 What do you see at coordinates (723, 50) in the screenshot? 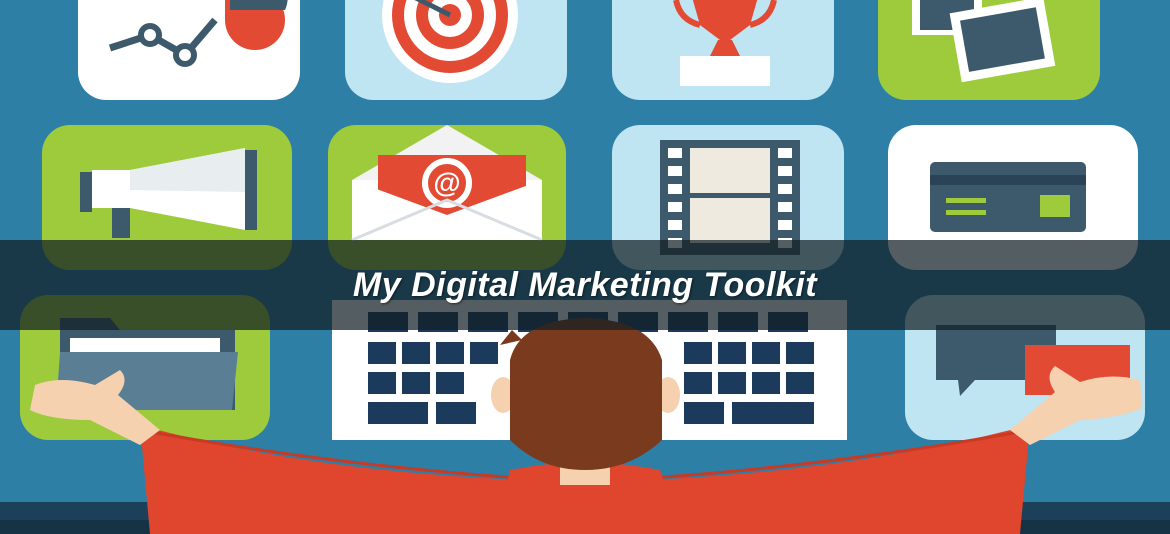
I see `trophy-icon` at bounding box center [723, 50].